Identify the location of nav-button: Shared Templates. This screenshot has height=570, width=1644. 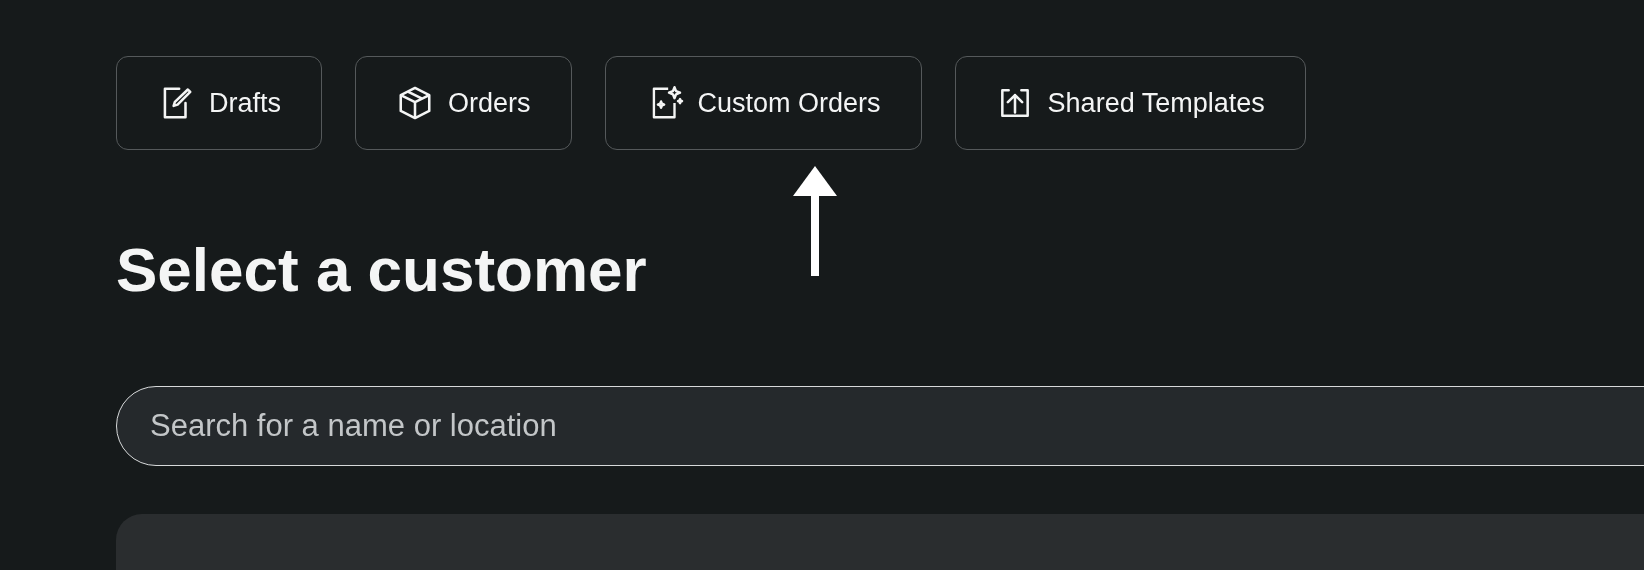
(1130, 103).